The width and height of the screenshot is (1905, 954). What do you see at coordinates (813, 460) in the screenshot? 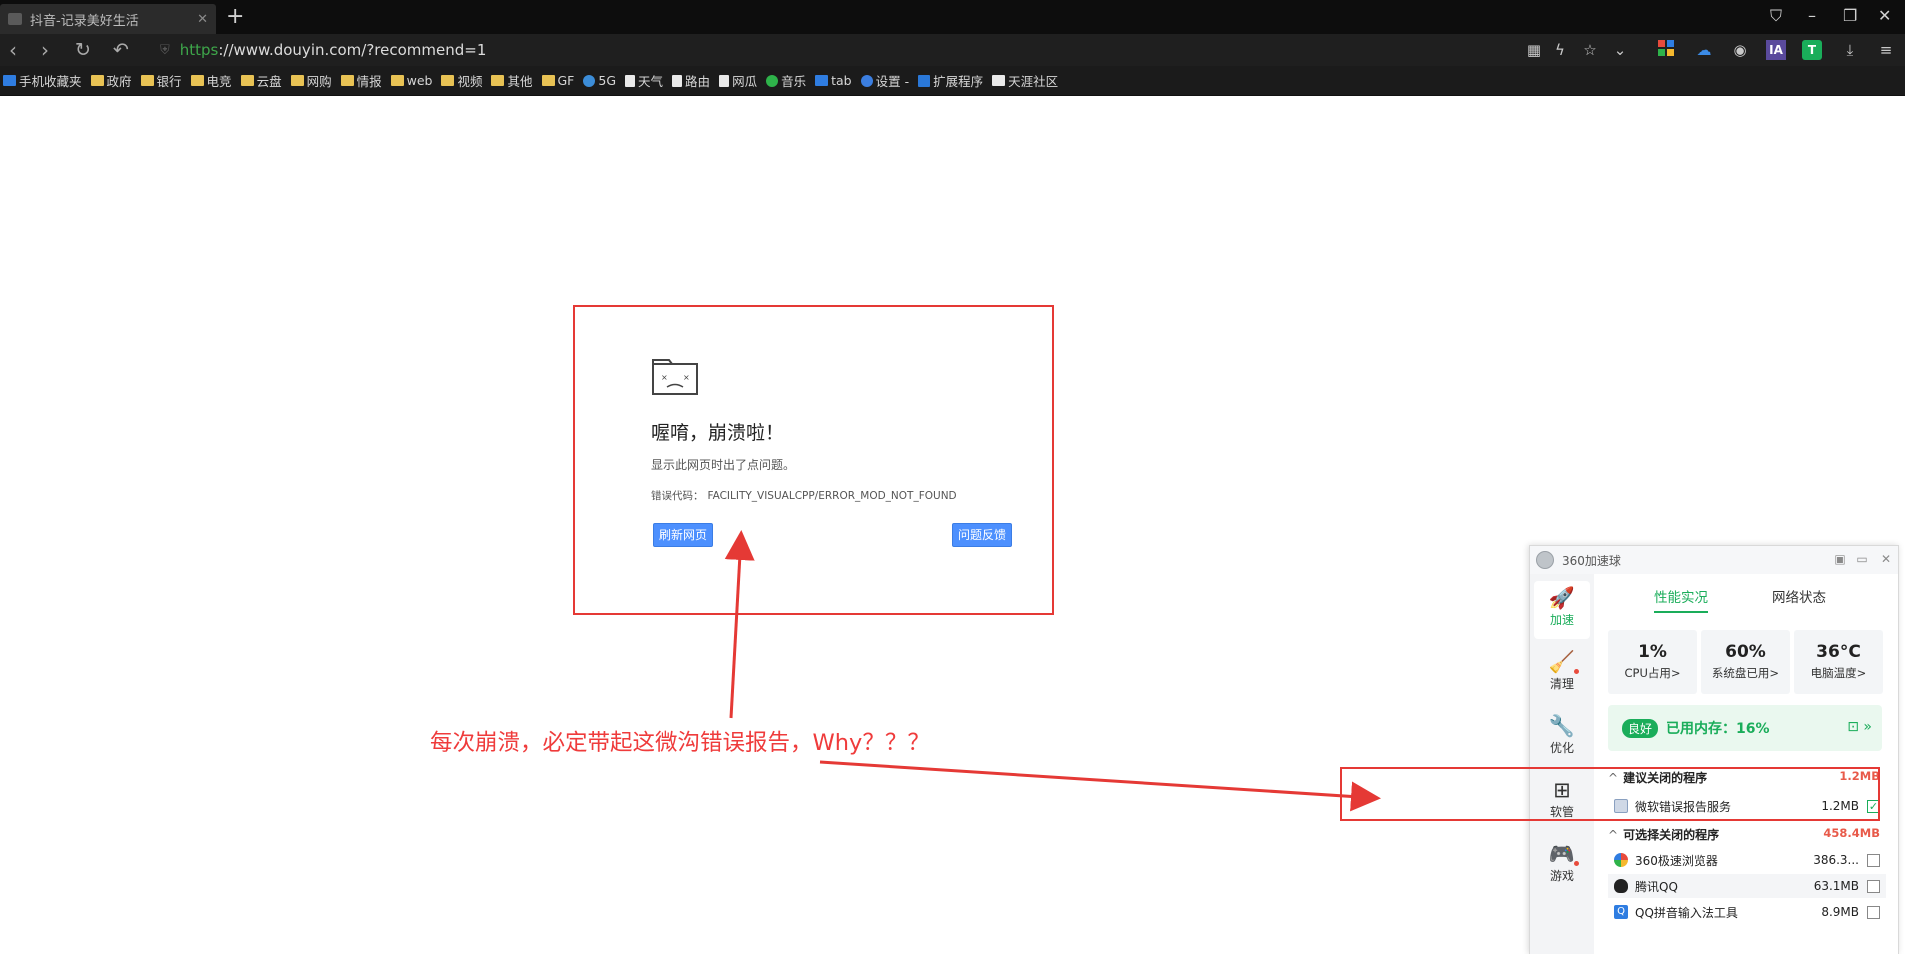
I see `crash-highlight-box` at bounding box center [813, 460].